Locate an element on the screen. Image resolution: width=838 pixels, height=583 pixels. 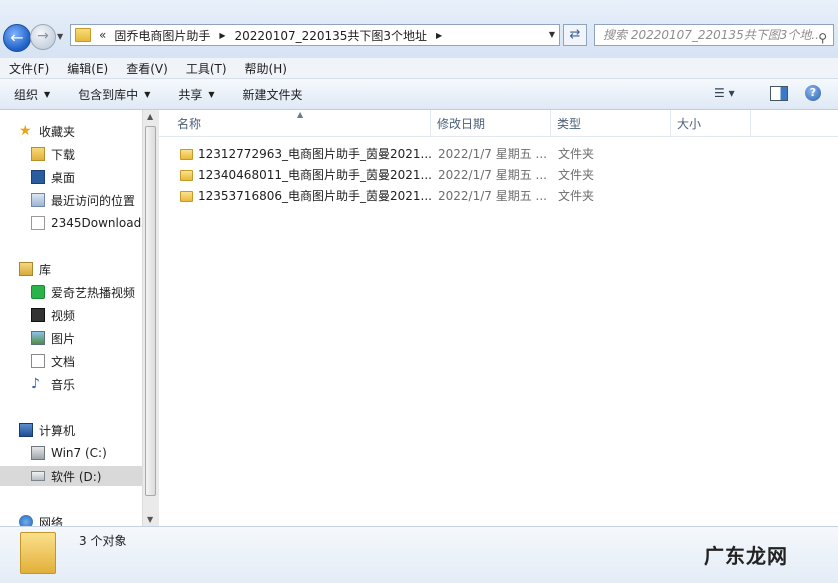
nav-network-label: 网络 is located at coordinates (51, 521).